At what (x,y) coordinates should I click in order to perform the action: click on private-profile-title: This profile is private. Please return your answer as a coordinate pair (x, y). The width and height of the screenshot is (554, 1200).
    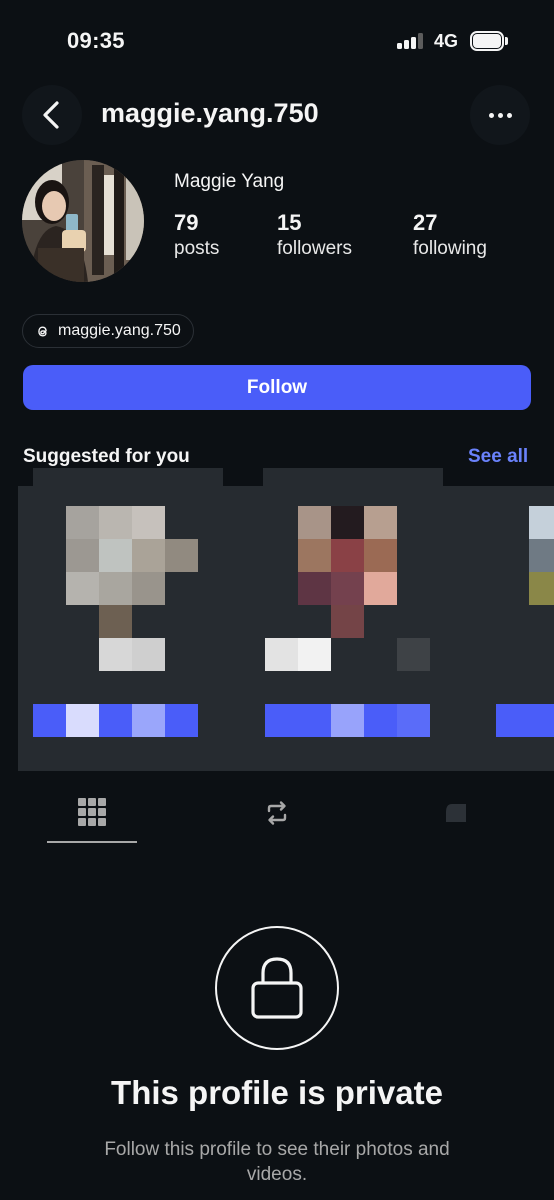
    Looking at the image, I should click on (277, 1092).